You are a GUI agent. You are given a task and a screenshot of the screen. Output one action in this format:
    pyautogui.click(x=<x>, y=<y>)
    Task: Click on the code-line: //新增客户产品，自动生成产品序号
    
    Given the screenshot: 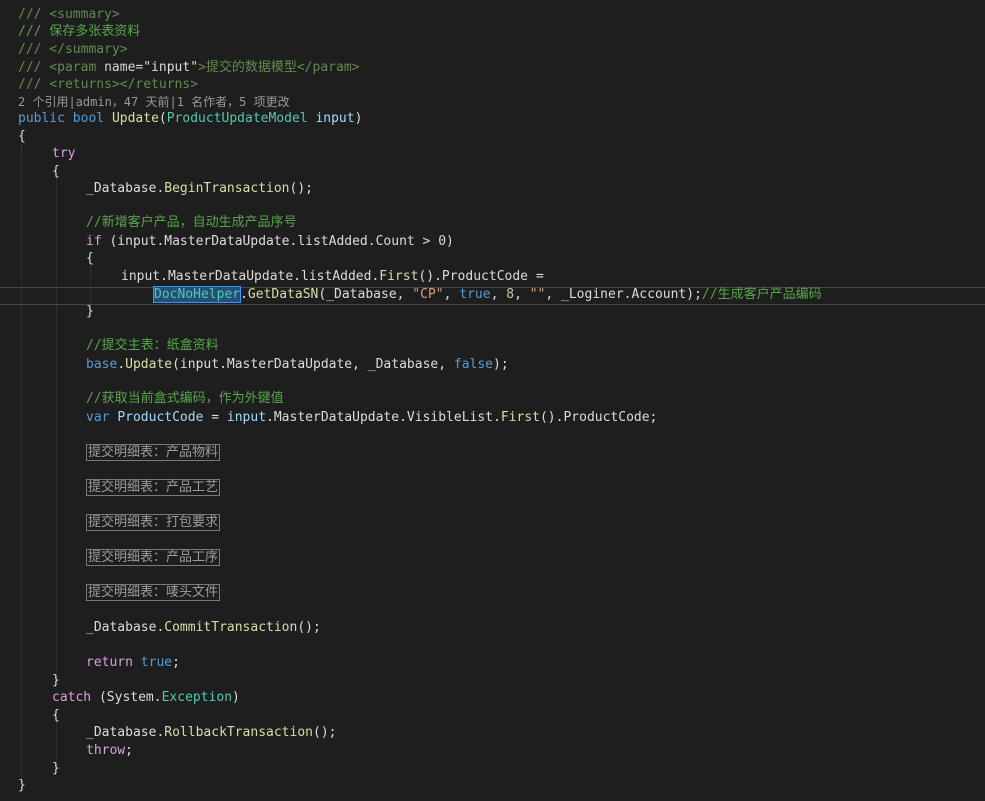 What is the action you would take?
    pyautogui.click(x=191, y=223)
    